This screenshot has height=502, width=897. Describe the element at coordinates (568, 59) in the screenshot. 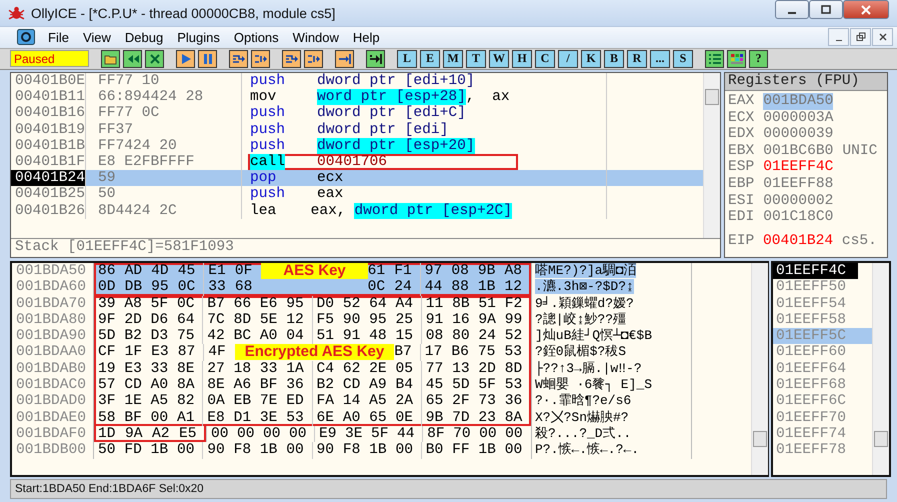

I see `letter-button: /` at that location.